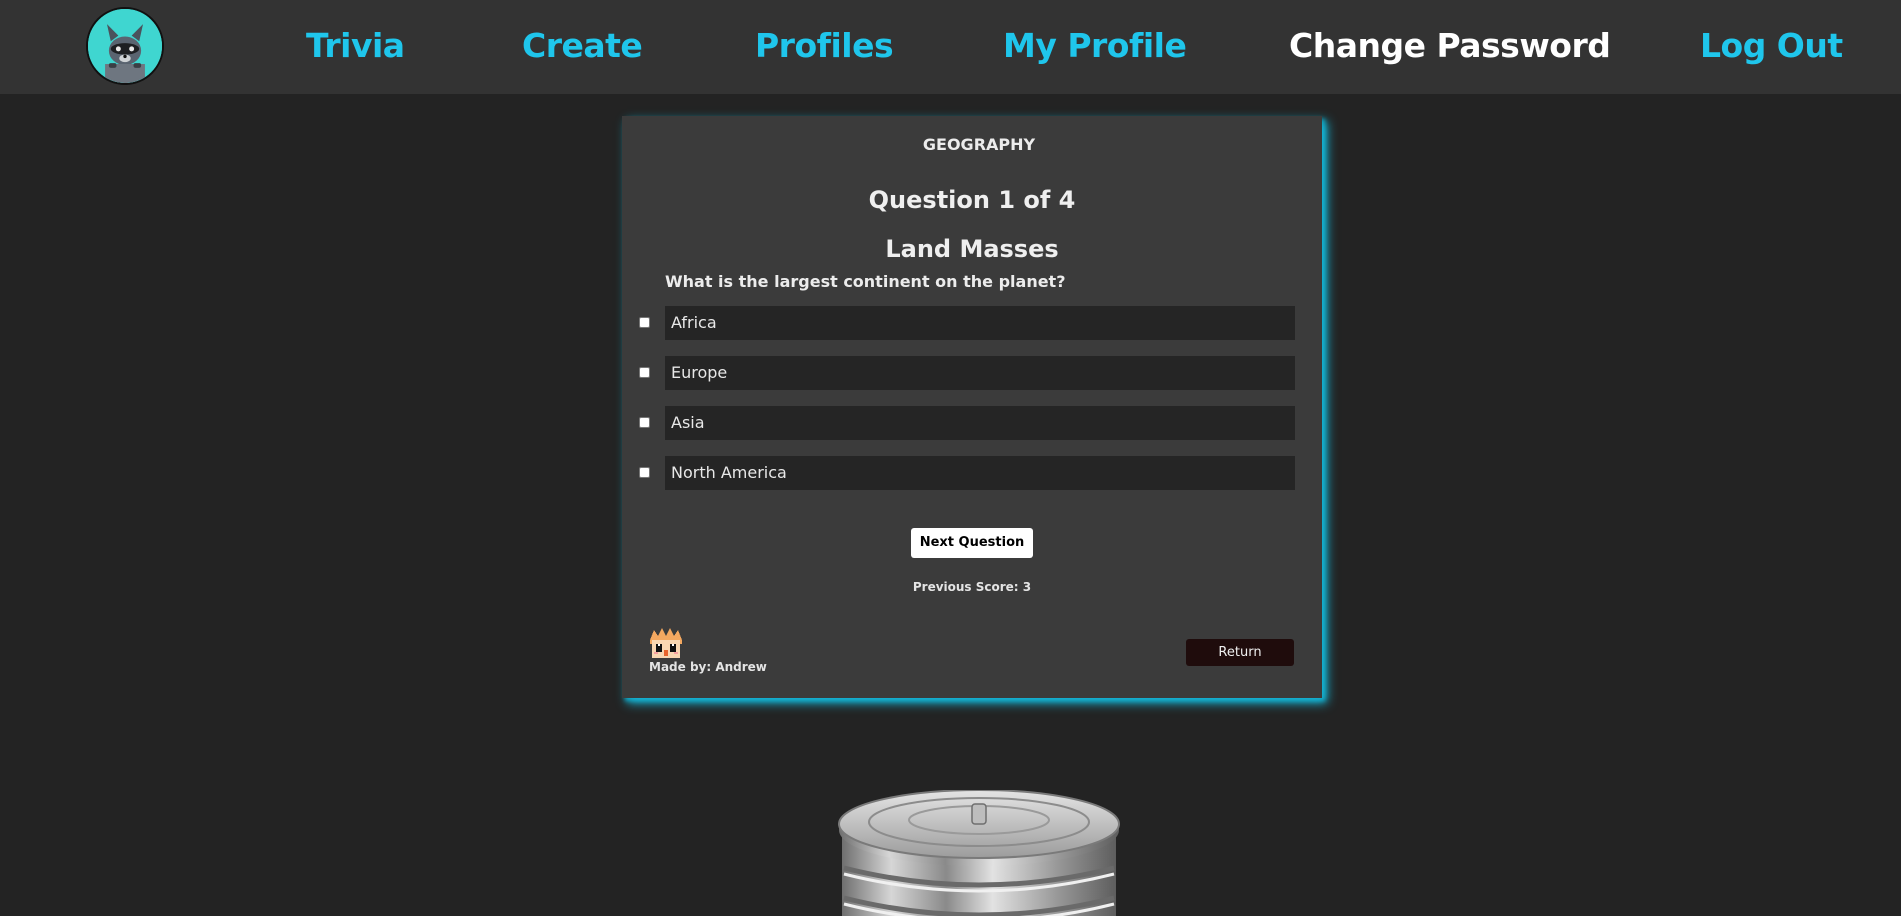 The height and width of the screenshot is (916, 1901). I want to click on answer-option: Europe, so click(974, 373).